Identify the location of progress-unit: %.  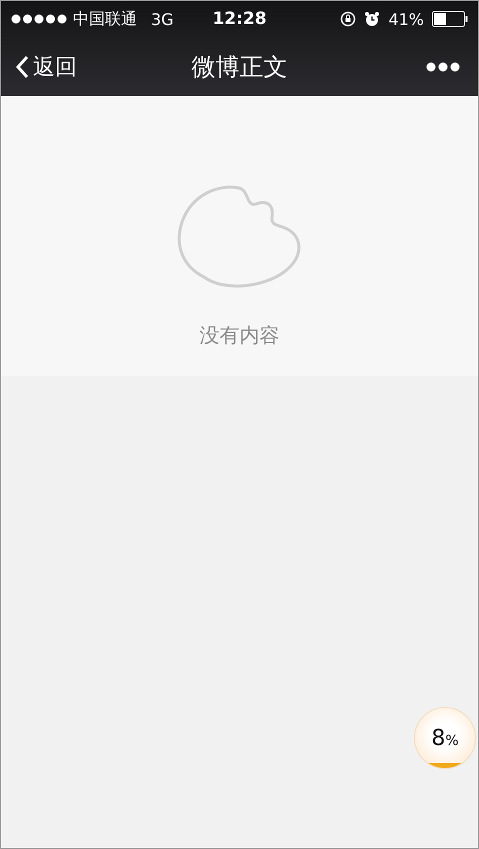
(452, 741).